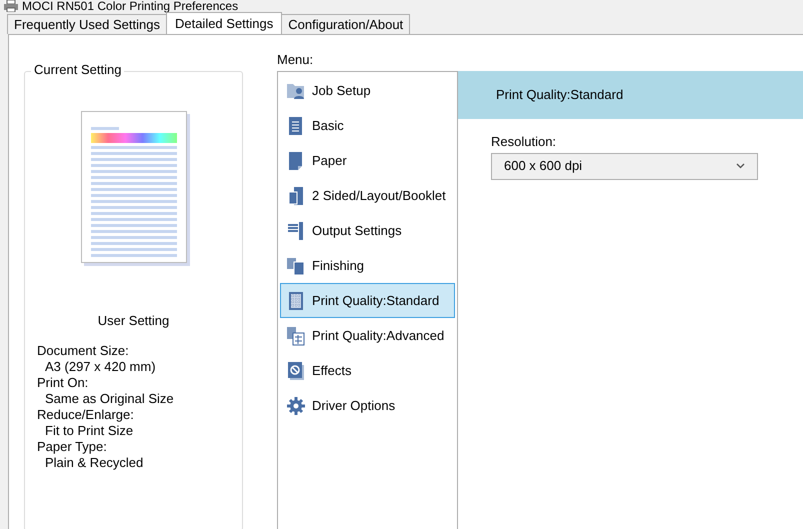 The image size is (803, 529). I want to click on setting-label: Paper Type:, so click(72, 446).